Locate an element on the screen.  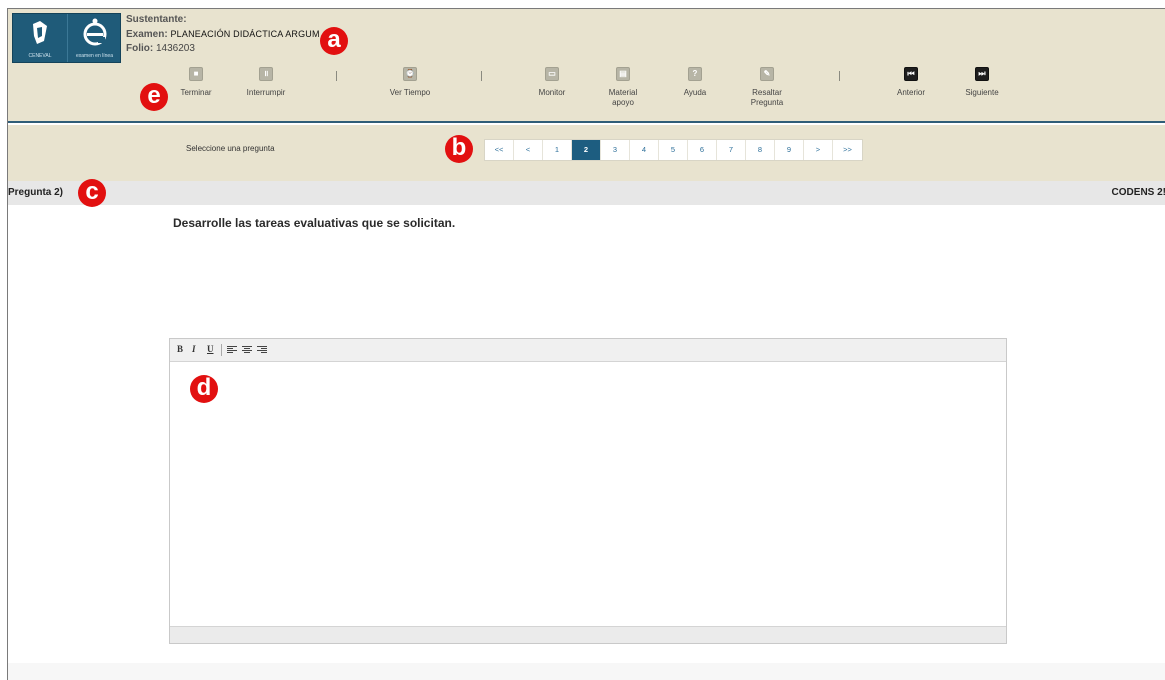
ver-tiempo-button: ⌚ Ver Tiempo is located at coordinates (410, 82).